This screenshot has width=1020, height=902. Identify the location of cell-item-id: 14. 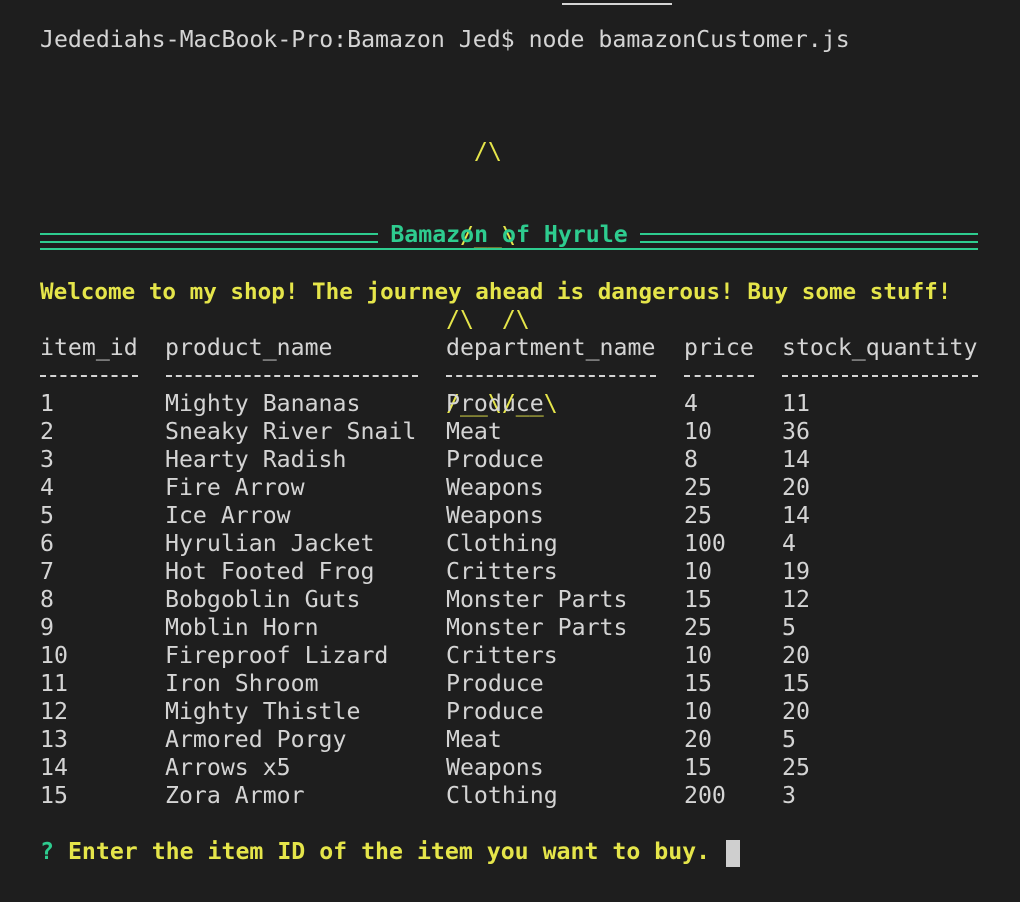
(54, 767).